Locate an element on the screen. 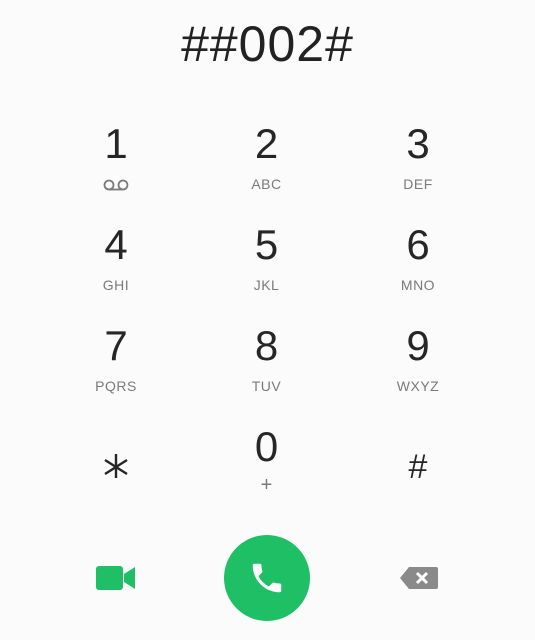 The image size is (535, 640). key-0: 0 + is located at coordinates (266, 465).